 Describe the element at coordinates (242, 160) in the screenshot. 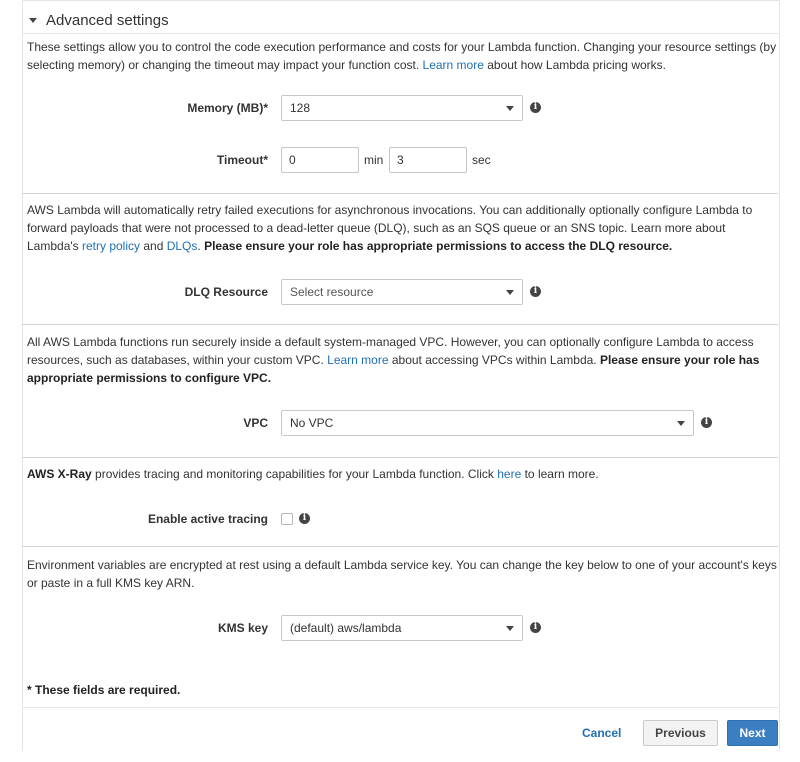

I see `timeout-label: Timeout*` at that location.